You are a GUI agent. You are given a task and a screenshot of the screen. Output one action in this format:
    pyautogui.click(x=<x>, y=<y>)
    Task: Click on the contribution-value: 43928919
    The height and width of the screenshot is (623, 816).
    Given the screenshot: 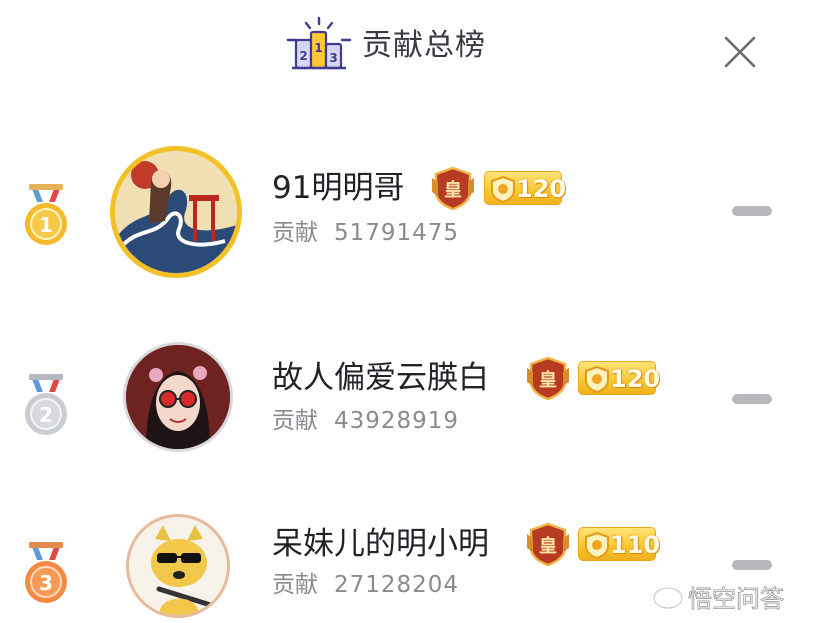 What is the action you would take?
    pyautogui.click(x=397, y=421)
    